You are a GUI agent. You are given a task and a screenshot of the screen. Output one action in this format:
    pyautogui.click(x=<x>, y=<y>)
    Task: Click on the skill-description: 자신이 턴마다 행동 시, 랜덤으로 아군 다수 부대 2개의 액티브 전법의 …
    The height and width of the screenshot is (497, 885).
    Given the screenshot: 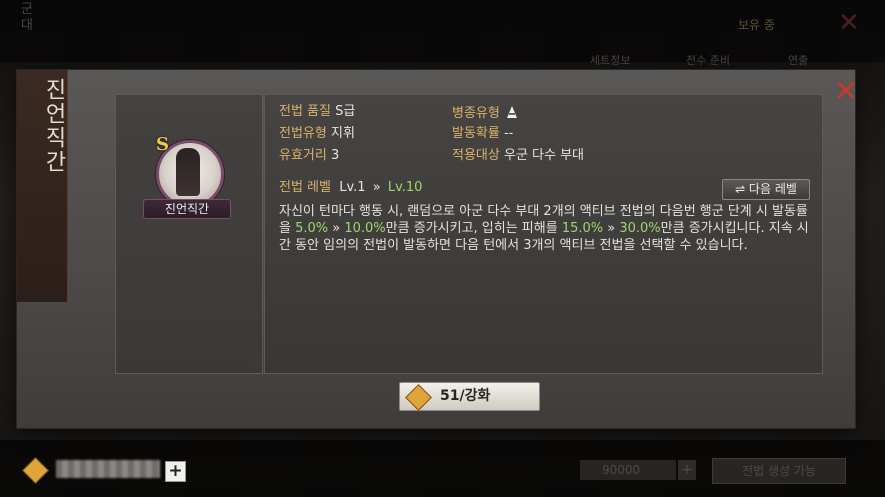 What is the action you would take?
    pyautogui.click(x=545, y=228)
    